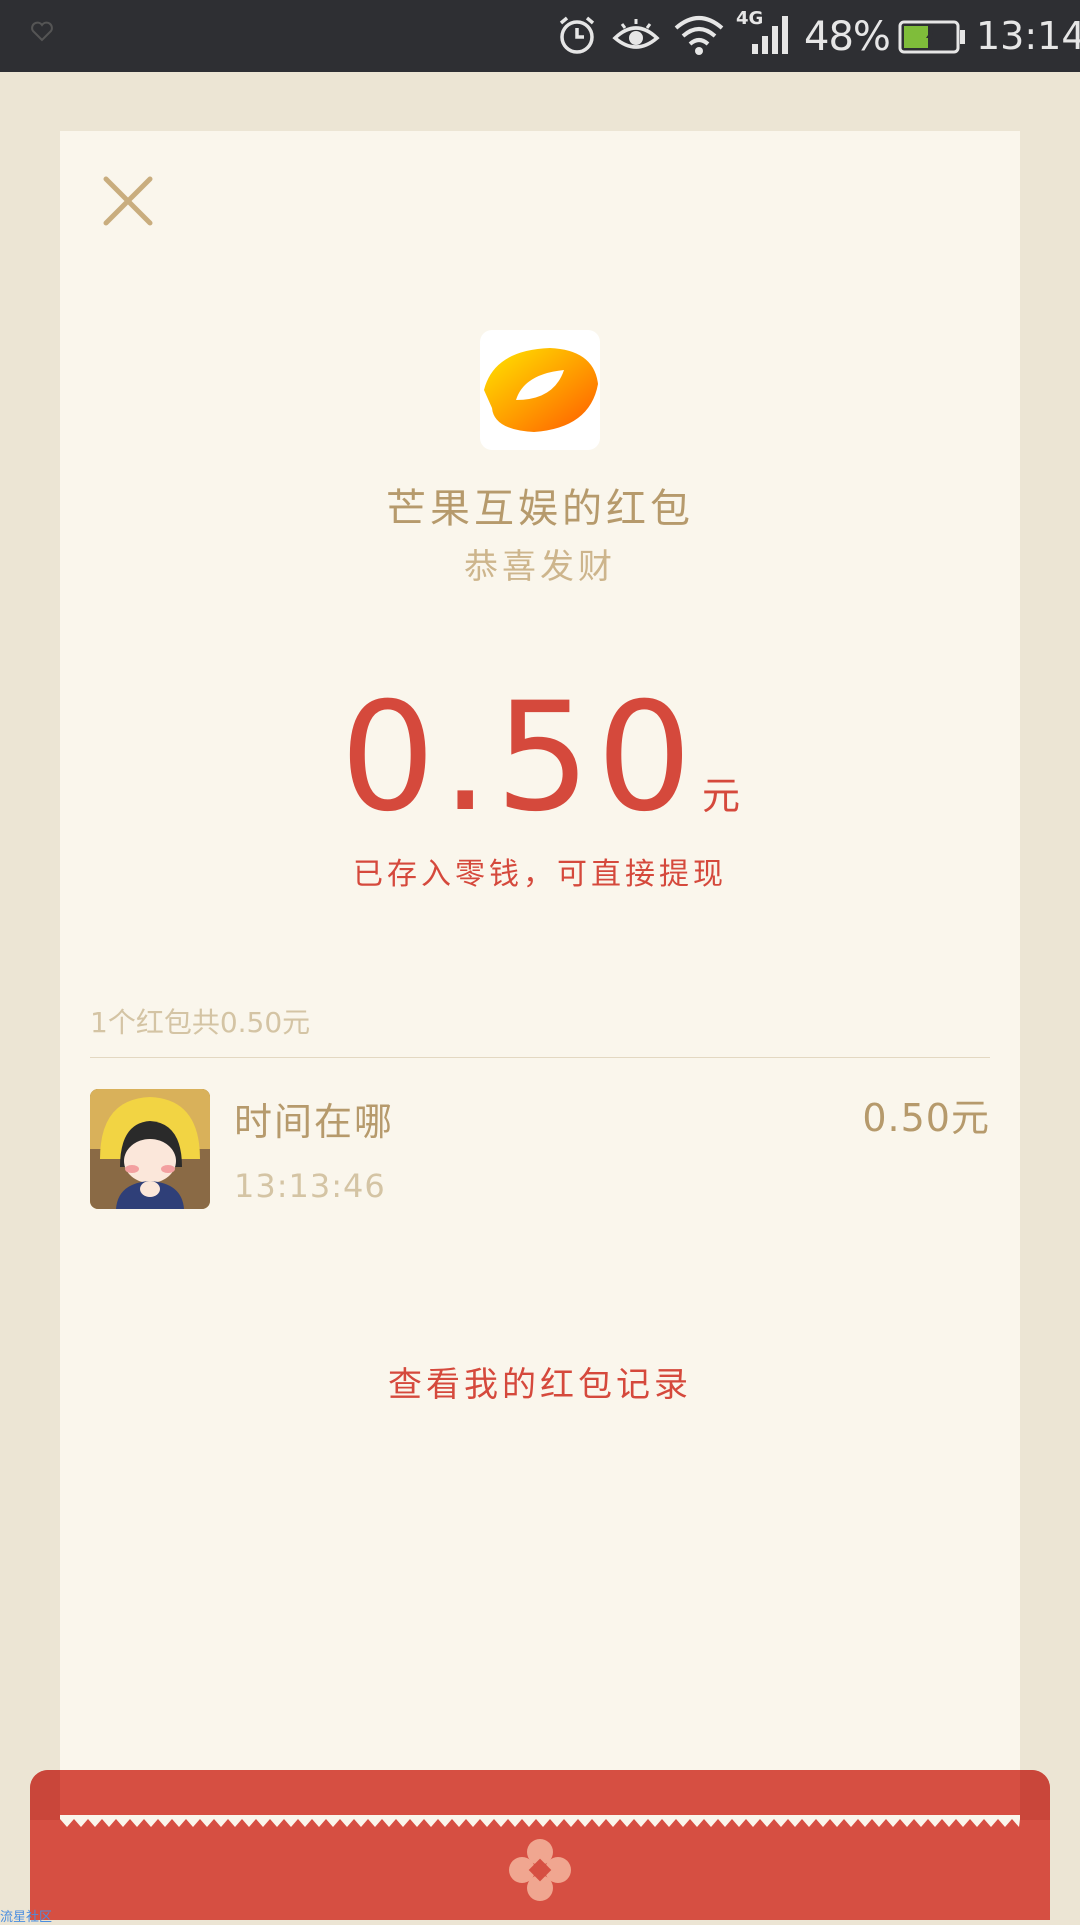 Image resolution: width=1080 pixels, height=1925 pixels. I want to click on amount-value: 0.50, so click(519, 758).